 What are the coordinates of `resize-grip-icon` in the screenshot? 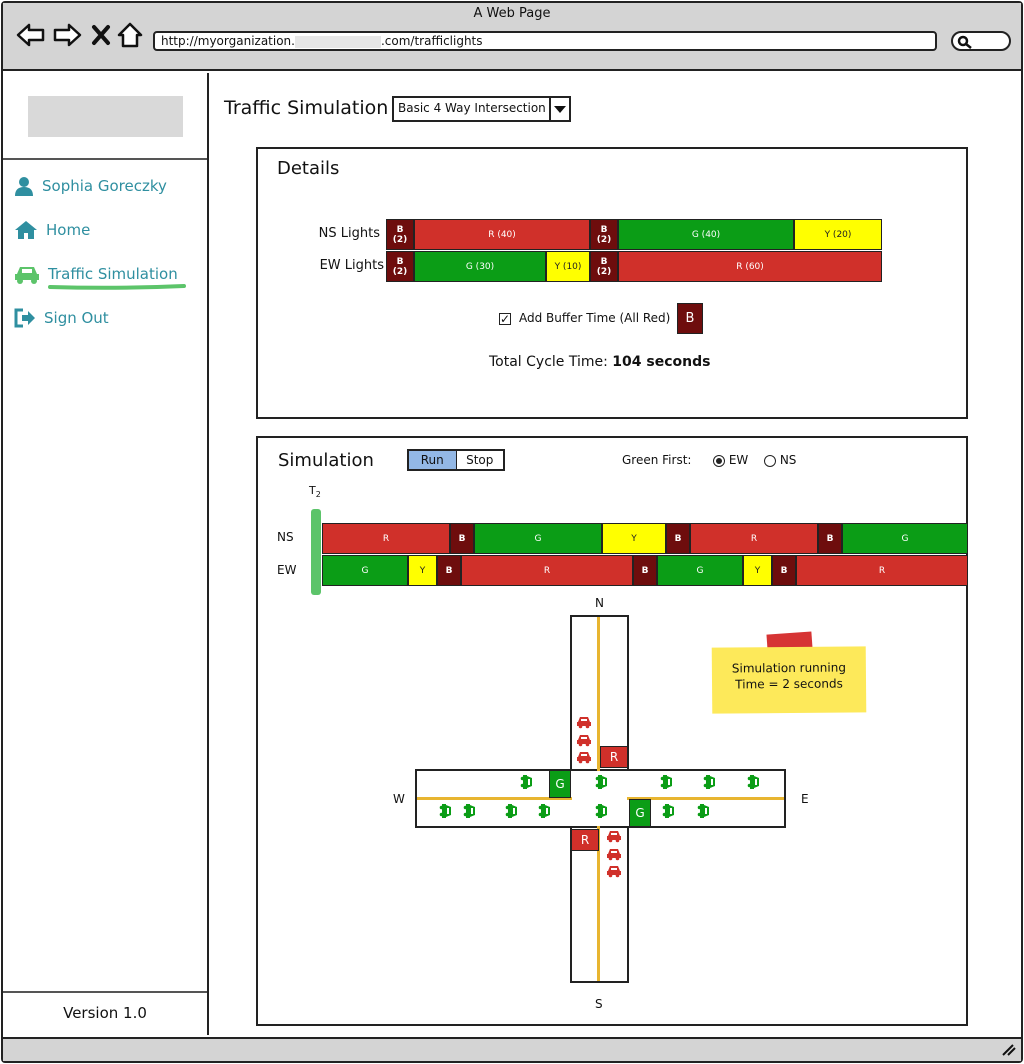 It's located at (1009, 1050).